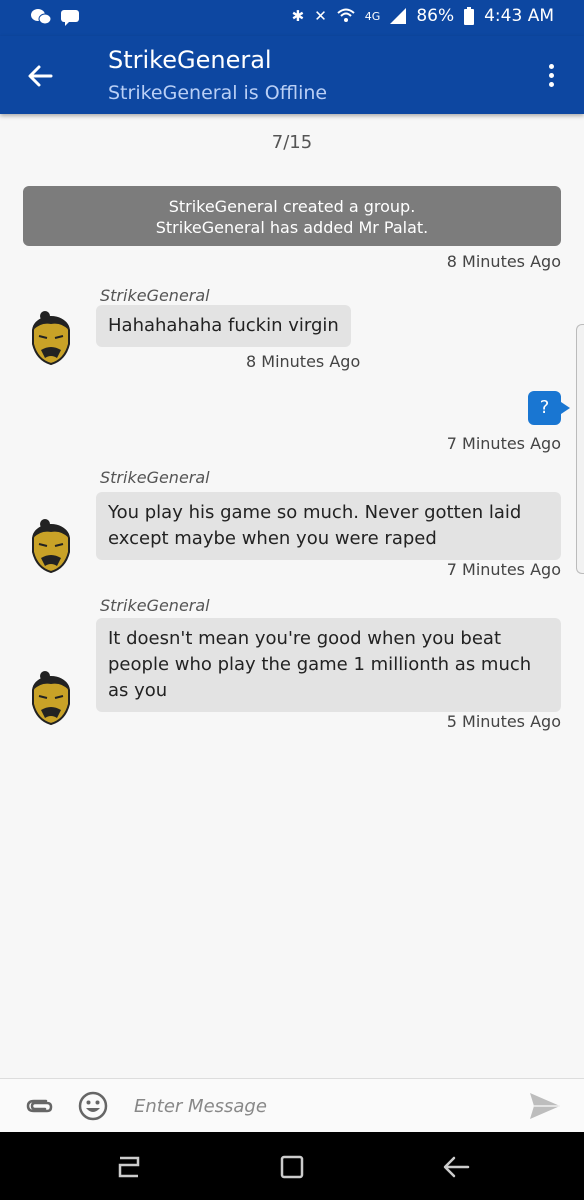  Describe the element at coordinates (292, 142) in the screenshot. I see `date-divider: 7/15` at that location.